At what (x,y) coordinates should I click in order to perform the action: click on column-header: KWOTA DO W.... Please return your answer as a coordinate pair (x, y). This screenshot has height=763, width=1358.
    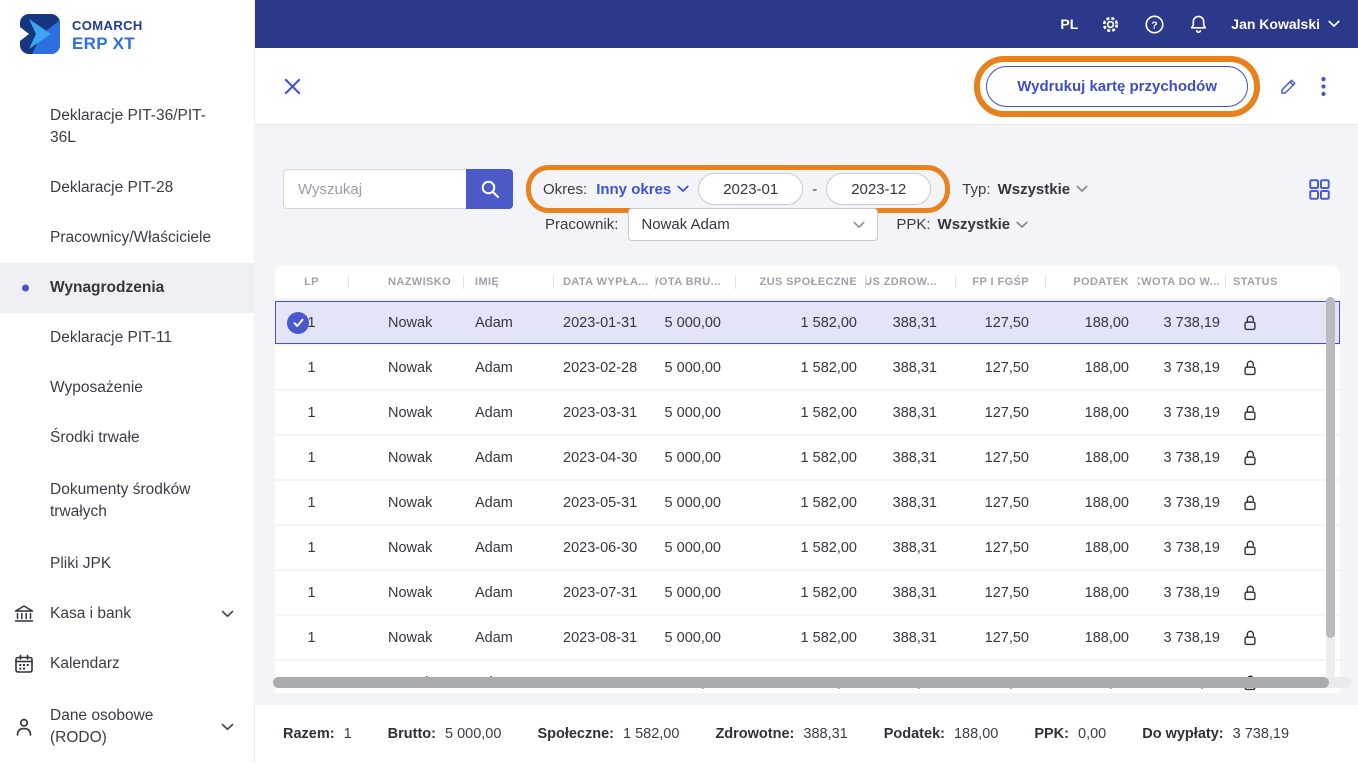
    Looking at the image, I should click on (1181, 282).